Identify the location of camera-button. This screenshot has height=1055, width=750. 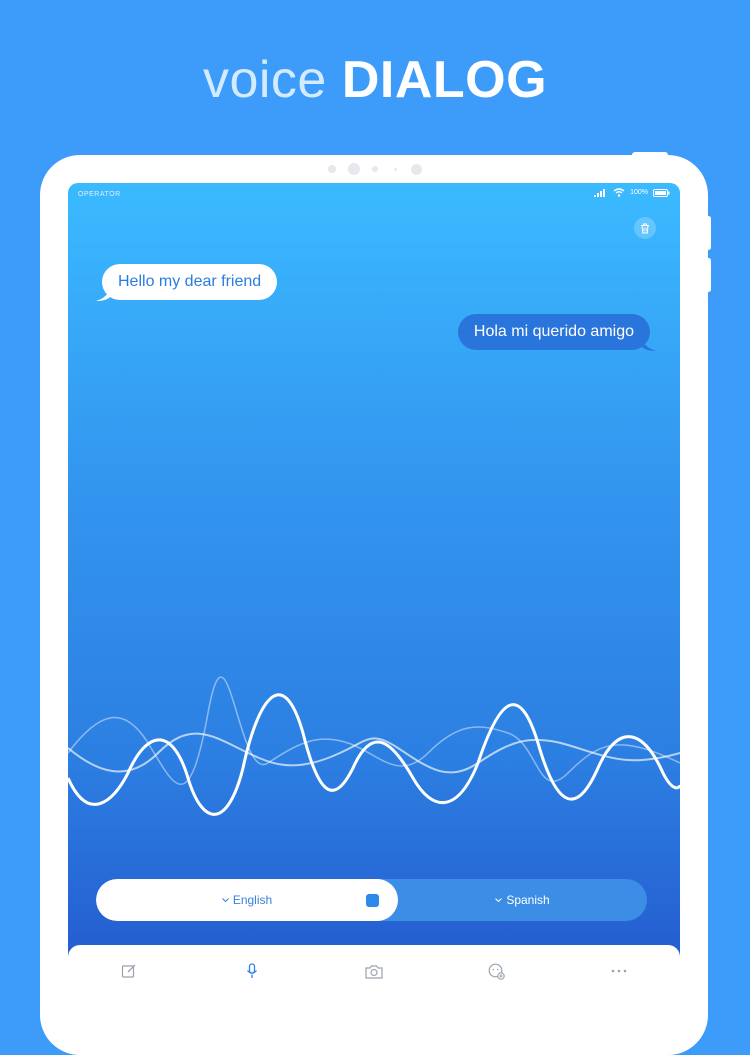
(374, 971).